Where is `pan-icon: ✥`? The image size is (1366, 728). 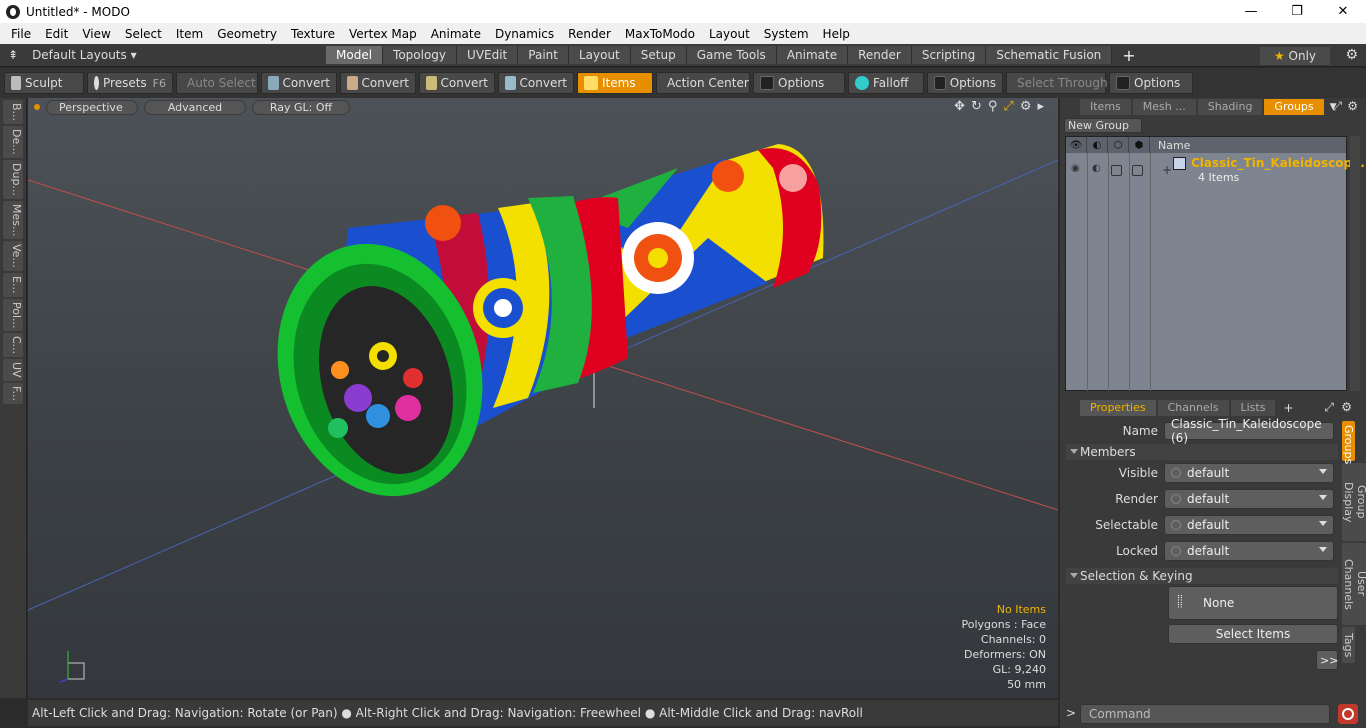
pan-icon: ✥ is located at coordinates (959, 106).